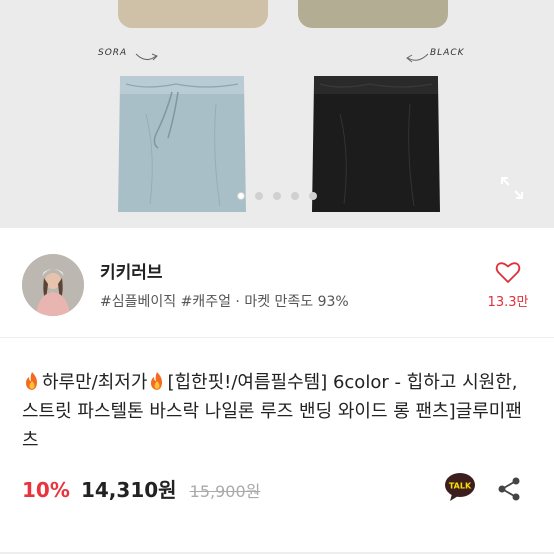 Image resolution: width=554 pixels, height=554 pixels. Describe the element at coordinates (373, 14) in the screenshot. I see `olive-pants-image` at that location.